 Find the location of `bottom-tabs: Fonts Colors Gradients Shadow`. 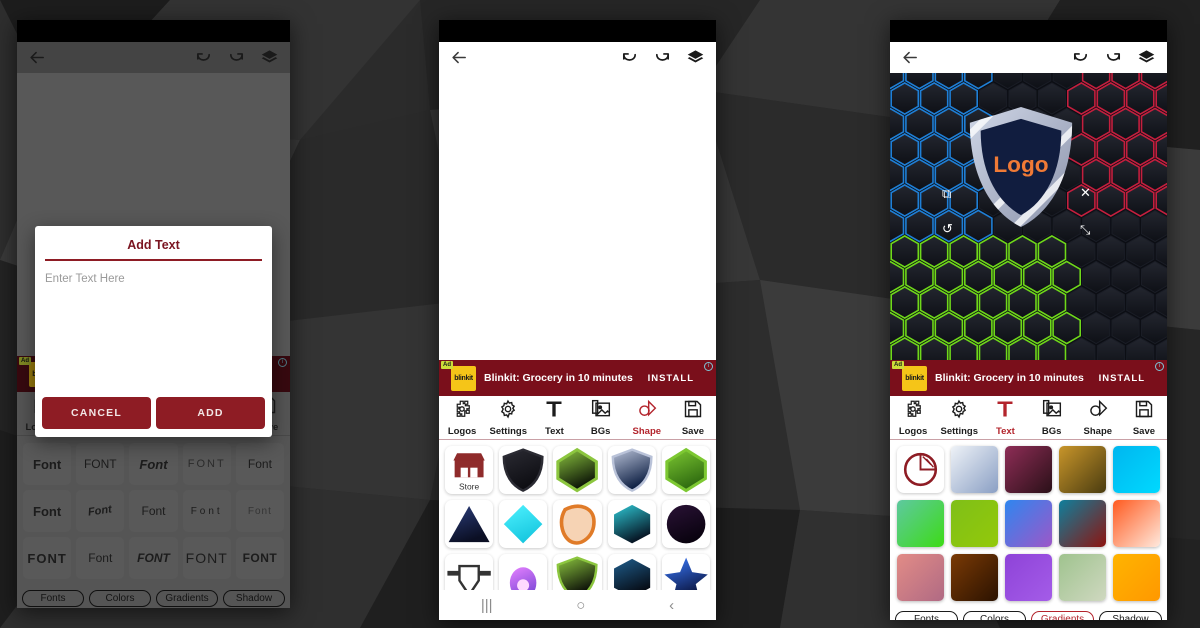

bottom-tabs: Fonts Colors Gradients Shadow is located at coordinates (1028, 613).